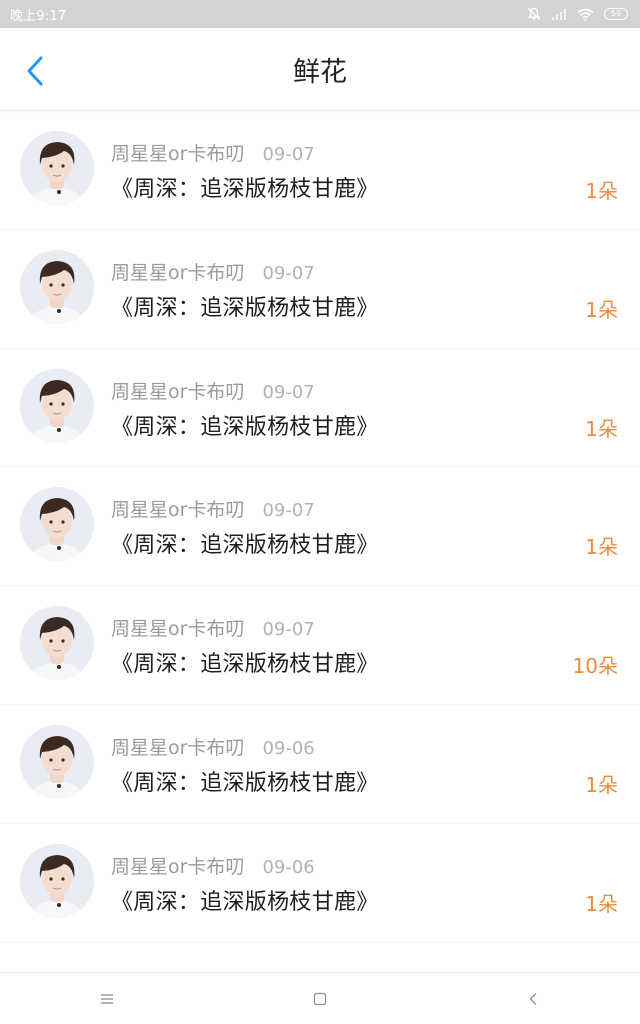  Describe the element at coordinates (320, 14) in the screenshot. I see `status-bar: 晚上9:17 59` at that location.